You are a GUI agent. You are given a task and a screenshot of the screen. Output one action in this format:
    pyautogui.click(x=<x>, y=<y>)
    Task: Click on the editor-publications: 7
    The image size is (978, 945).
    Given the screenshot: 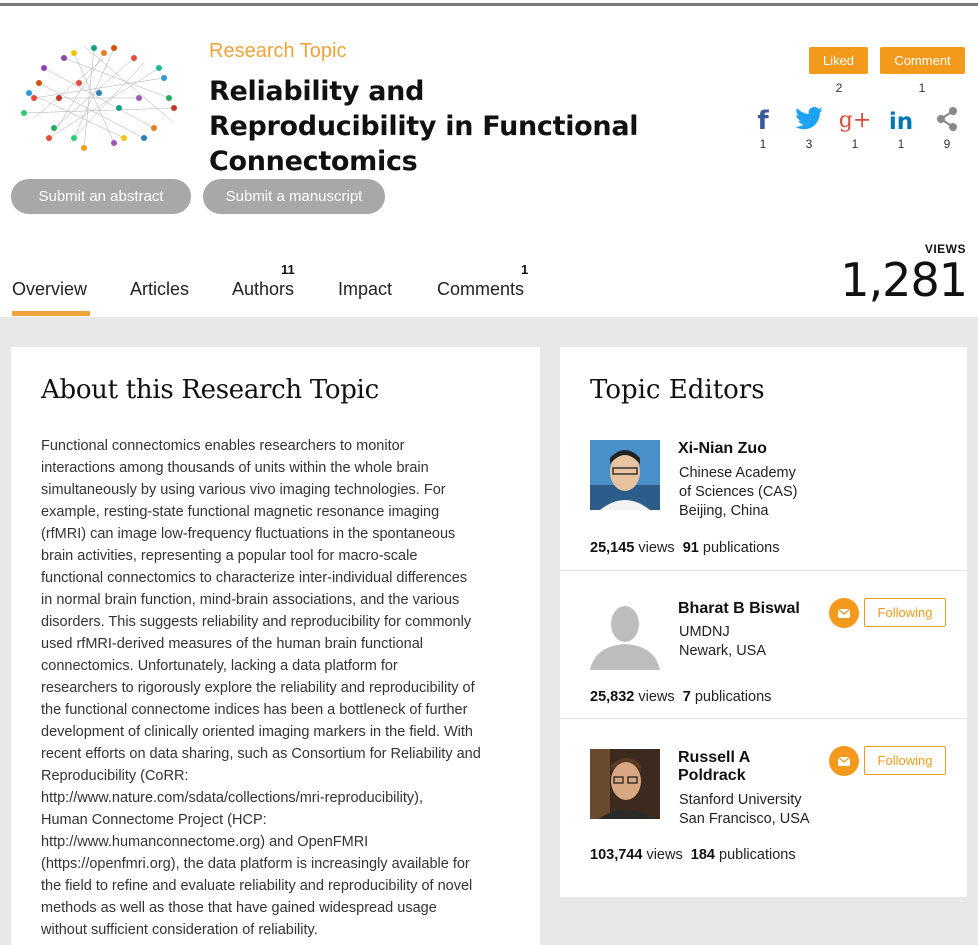 What is the action you would take?
    pyautogui.click(x=686, y=697)
    